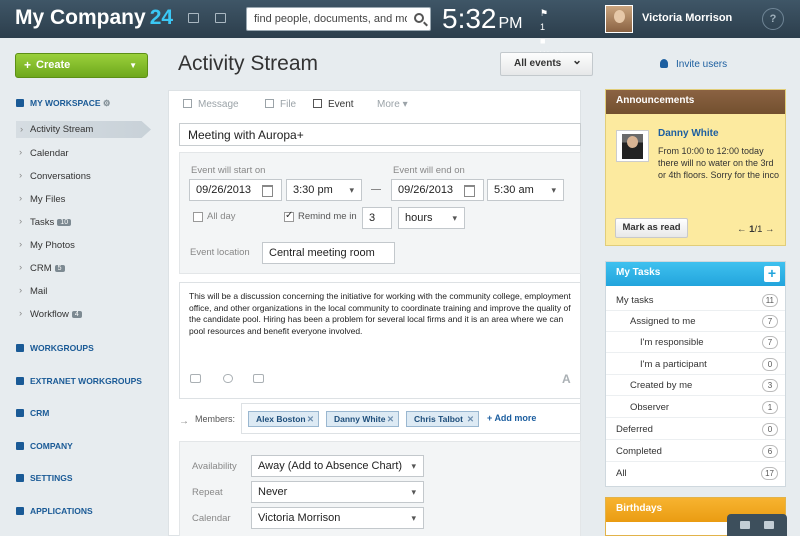  I want to click on tab-label: More, so click(388, 104).